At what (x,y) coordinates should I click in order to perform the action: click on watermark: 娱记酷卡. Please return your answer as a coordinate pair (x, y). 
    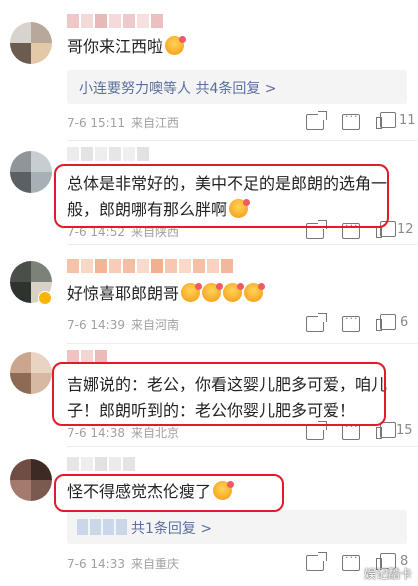
    Looking at the image, I should click on (387, 574).